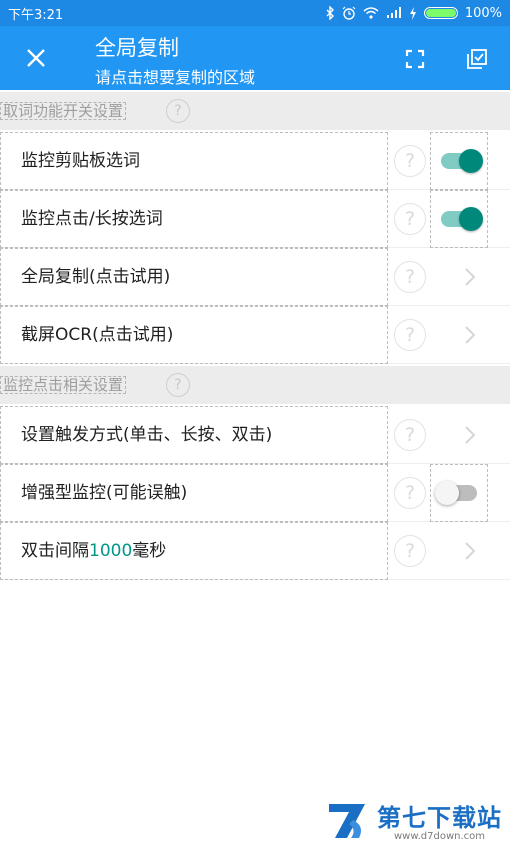 The width and height of the screenshot is (510, 850). I want to click on setting-label: 设置触发方式(单击、长按、双击), so click(194, 435).